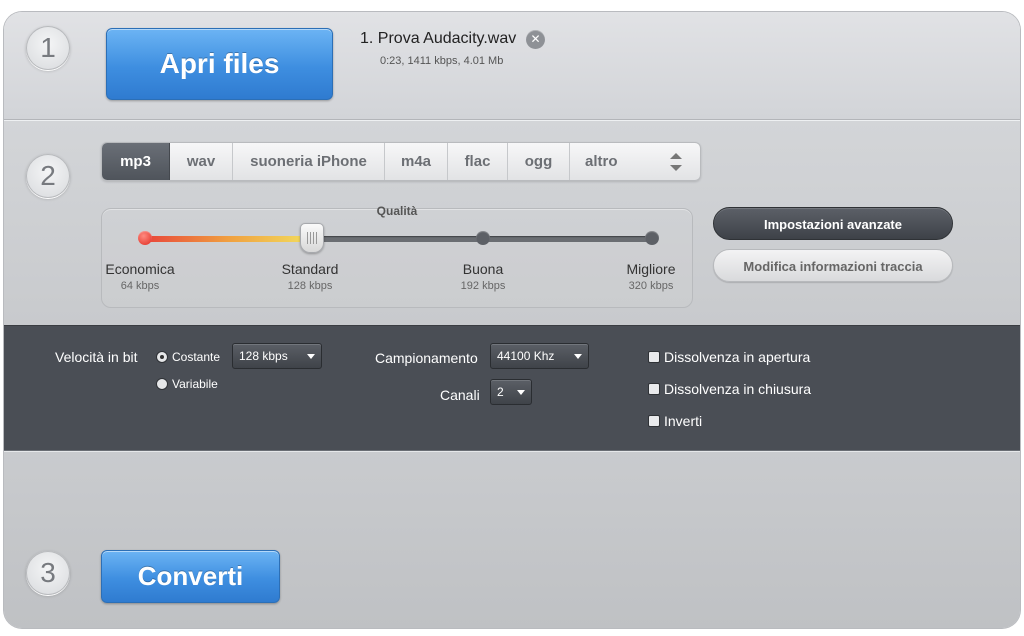  What do you see at coordinates (511, 392) in the screenshot?
I see `channels-select: 2` at bounding box center [511, 392].